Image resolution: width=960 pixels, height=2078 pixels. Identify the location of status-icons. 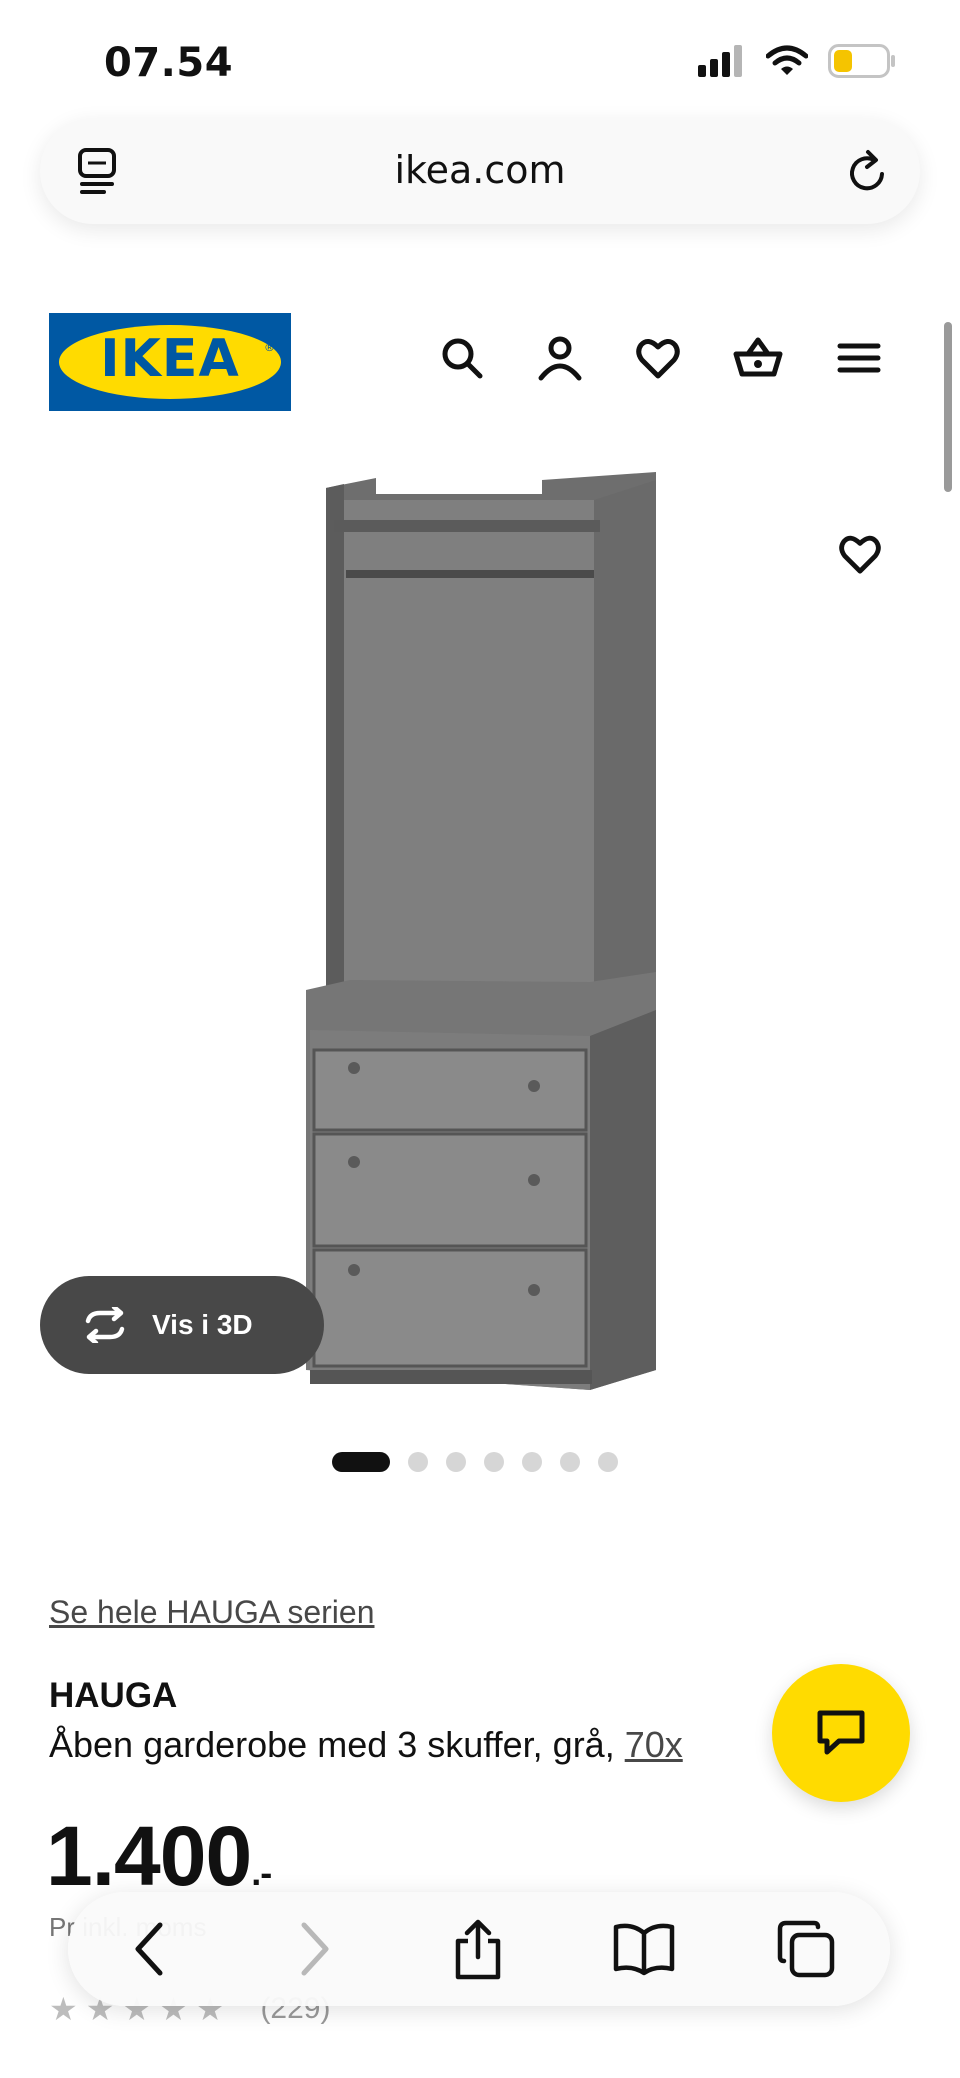
(797, 61).